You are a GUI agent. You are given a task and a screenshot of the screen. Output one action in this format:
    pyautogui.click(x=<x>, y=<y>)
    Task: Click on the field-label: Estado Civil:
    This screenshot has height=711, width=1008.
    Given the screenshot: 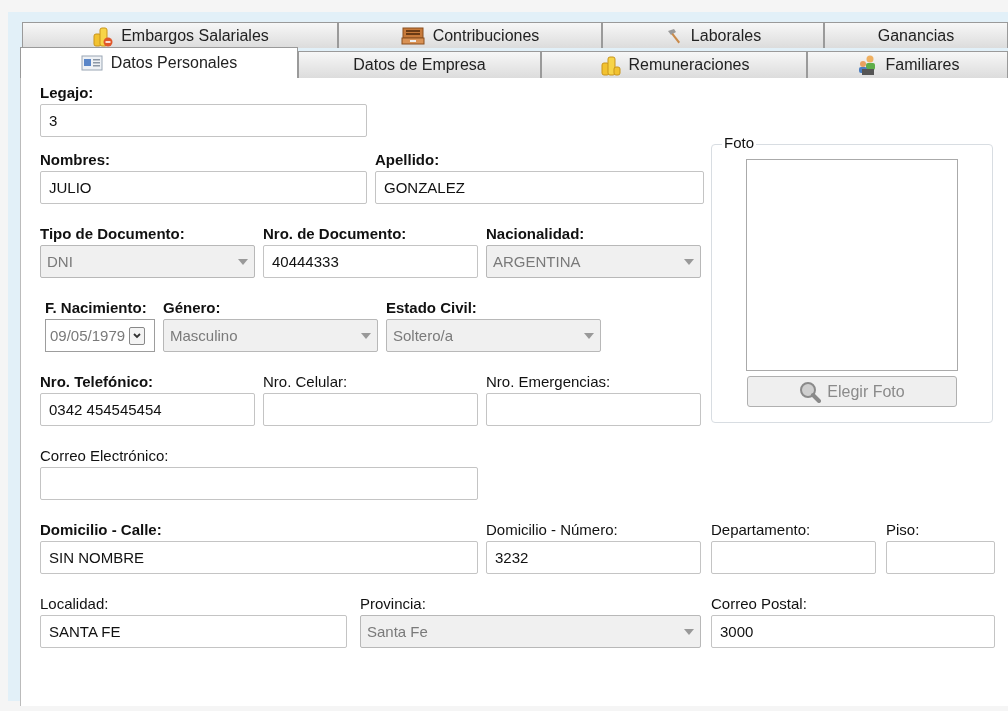 What is the action you would take?
    pyautogui.click(x=432, y=307)
    